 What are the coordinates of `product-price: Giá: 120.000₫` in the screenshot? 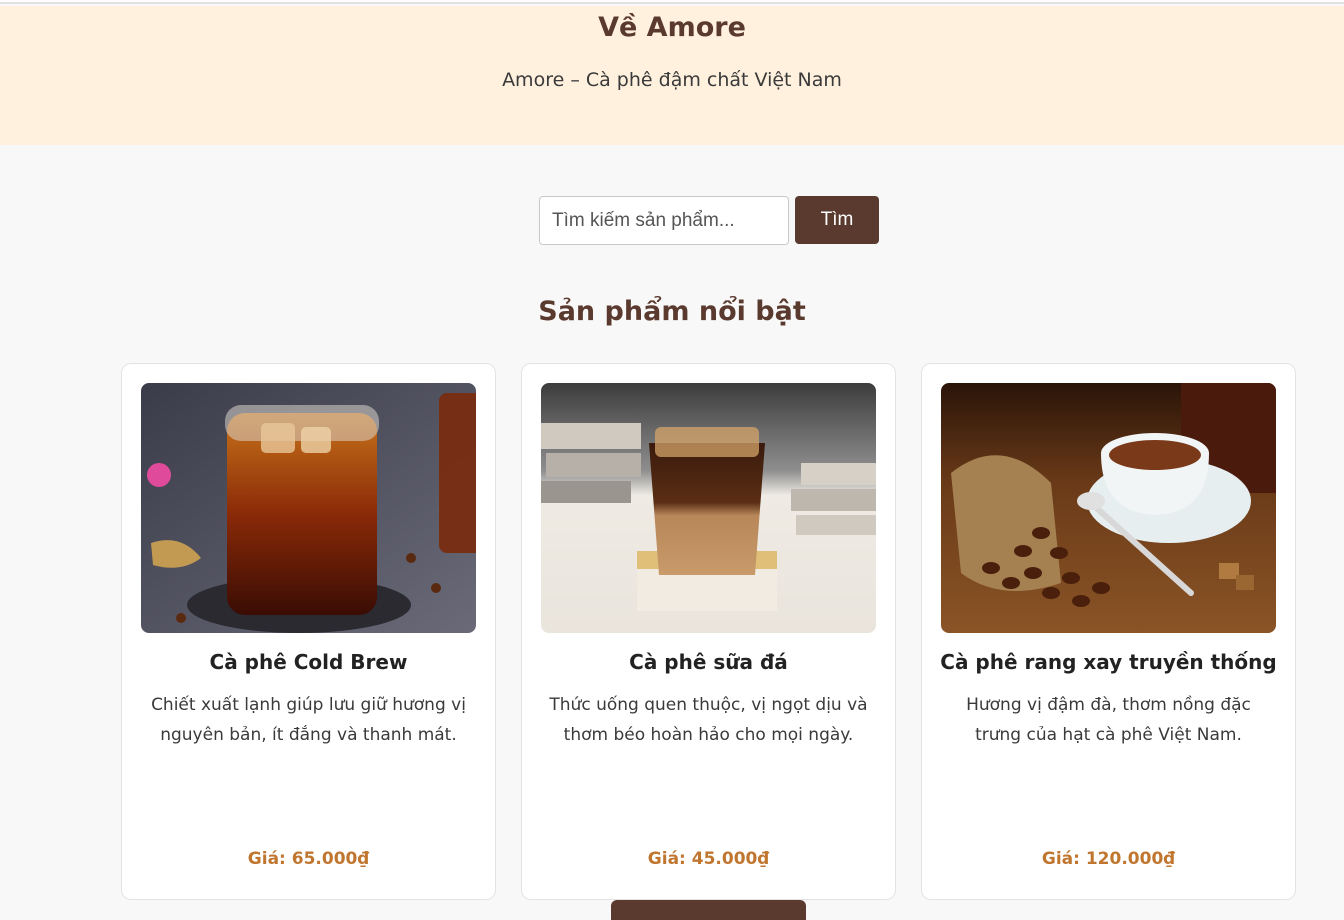 It's located at (1108, 859).